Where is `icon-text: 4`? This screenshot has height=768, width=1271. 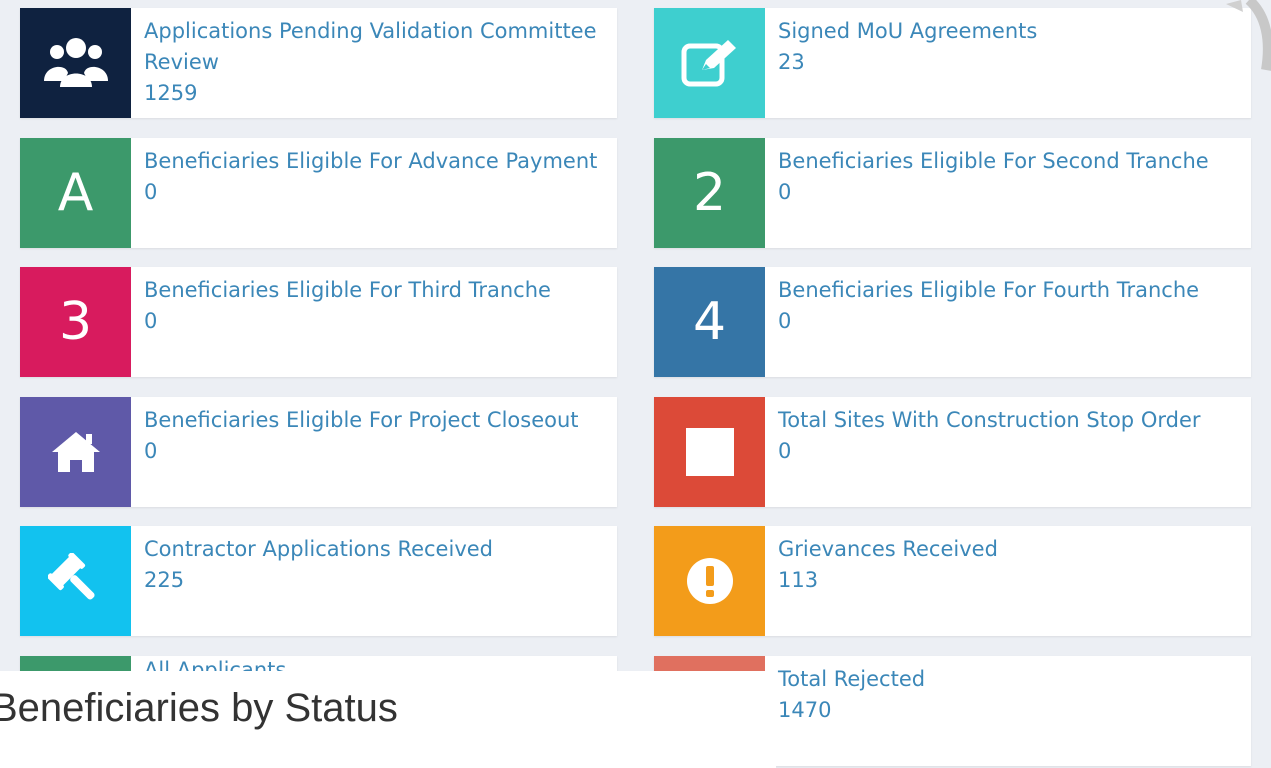 icon-text: 4 is located at coordinates (709, 322).